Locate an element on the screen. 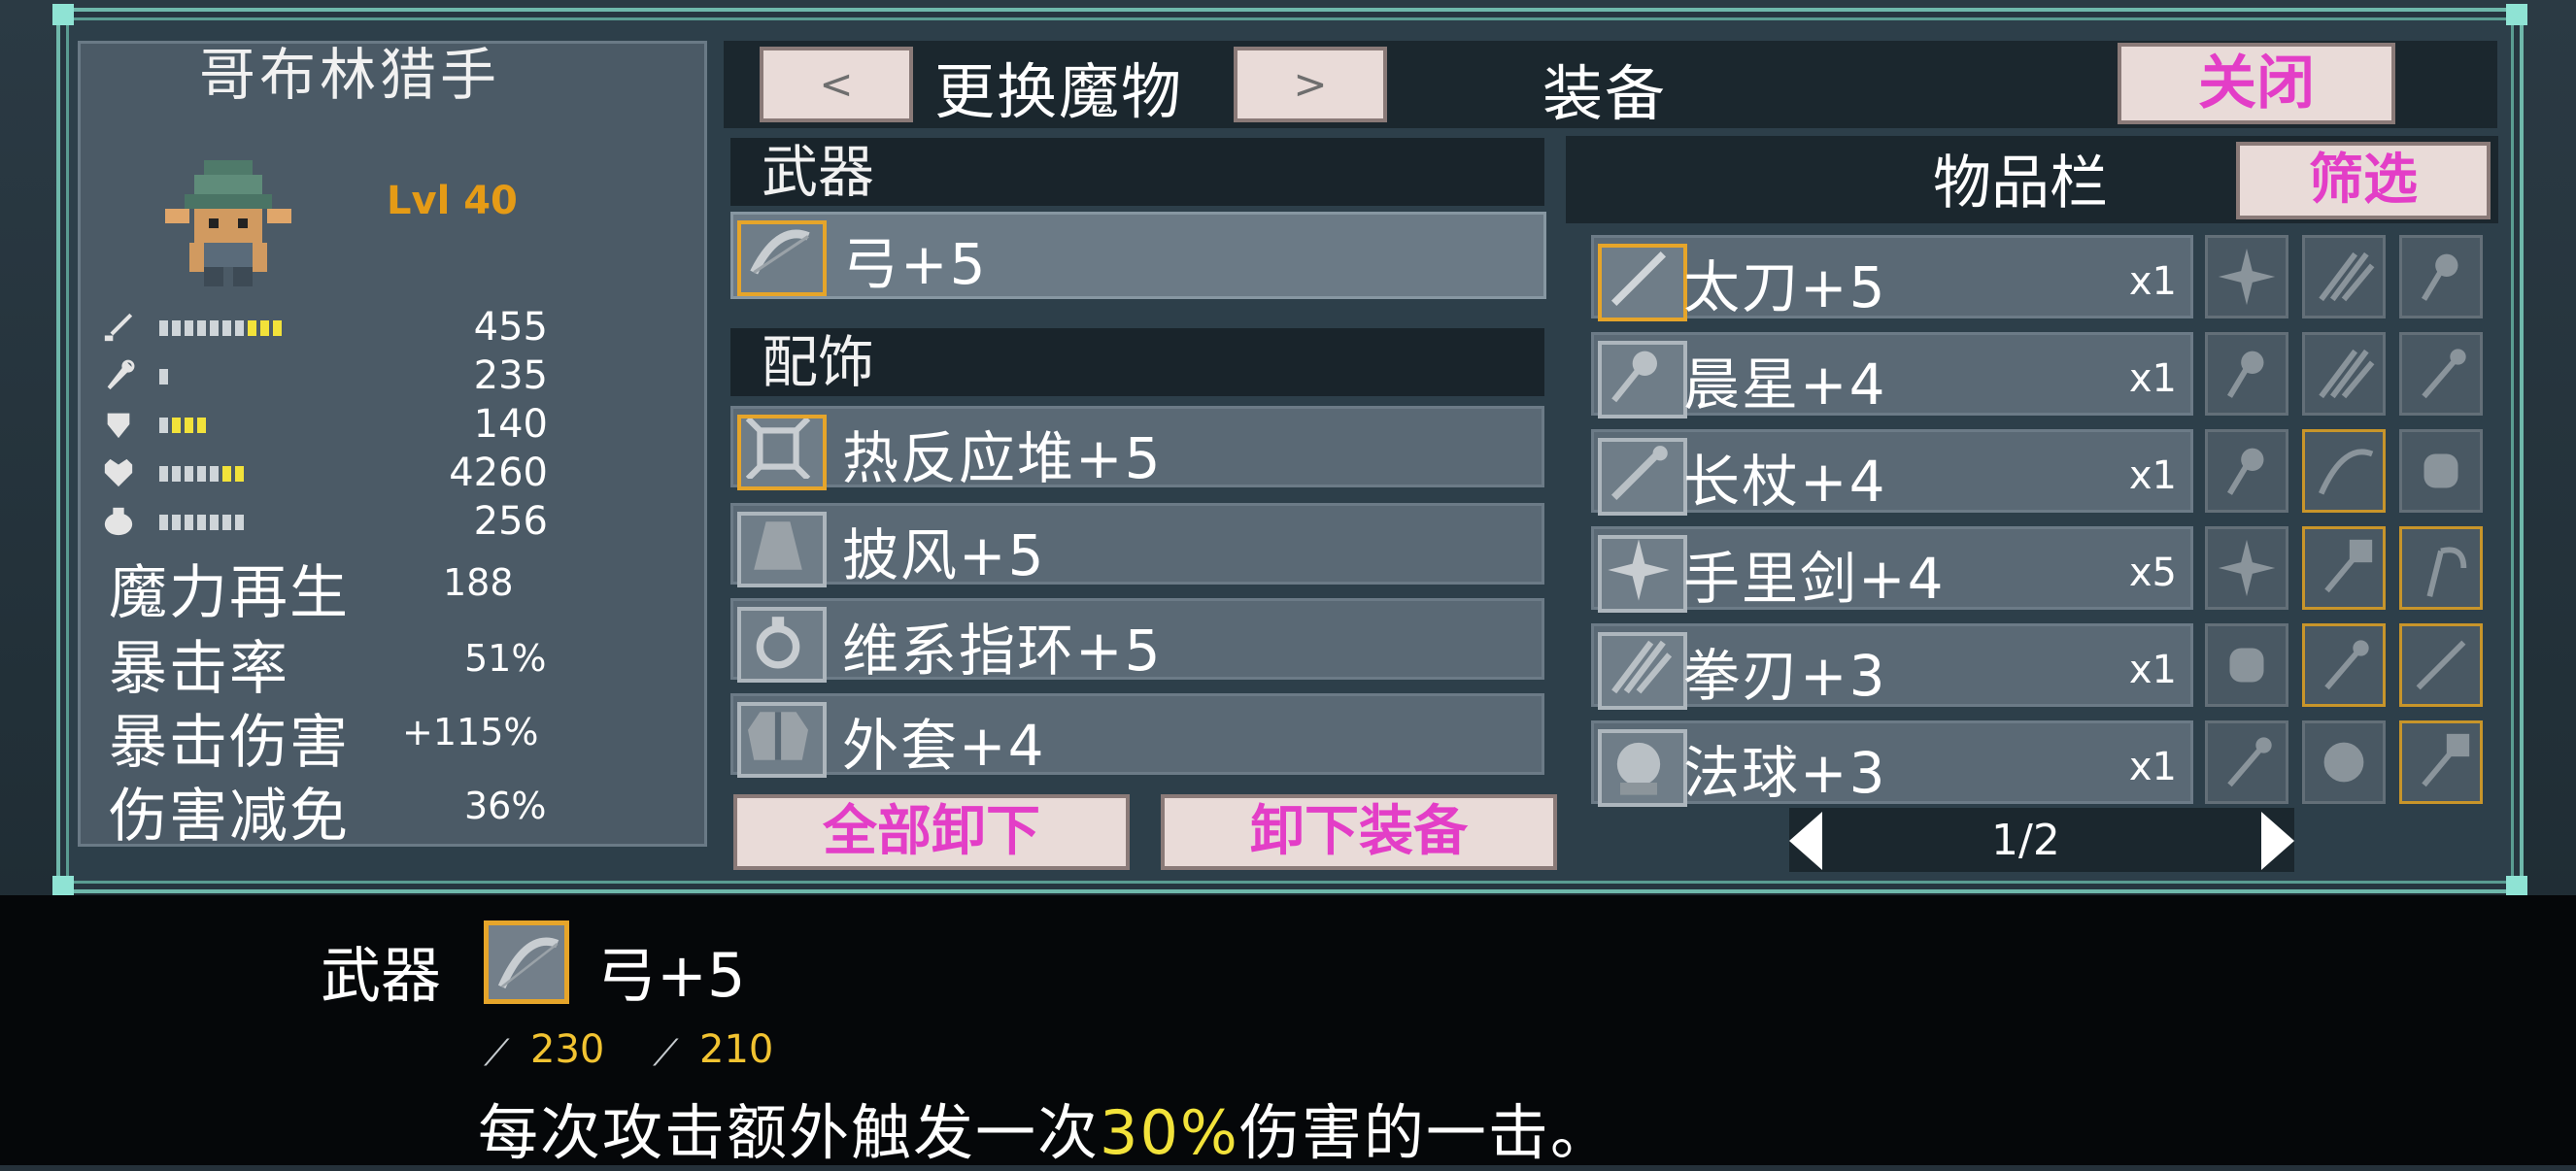 Image resolution: width=2576 pixels, height=1171 pixels. tooltip-magic-attack-value: 210 is located at coordinates (736, 1049).